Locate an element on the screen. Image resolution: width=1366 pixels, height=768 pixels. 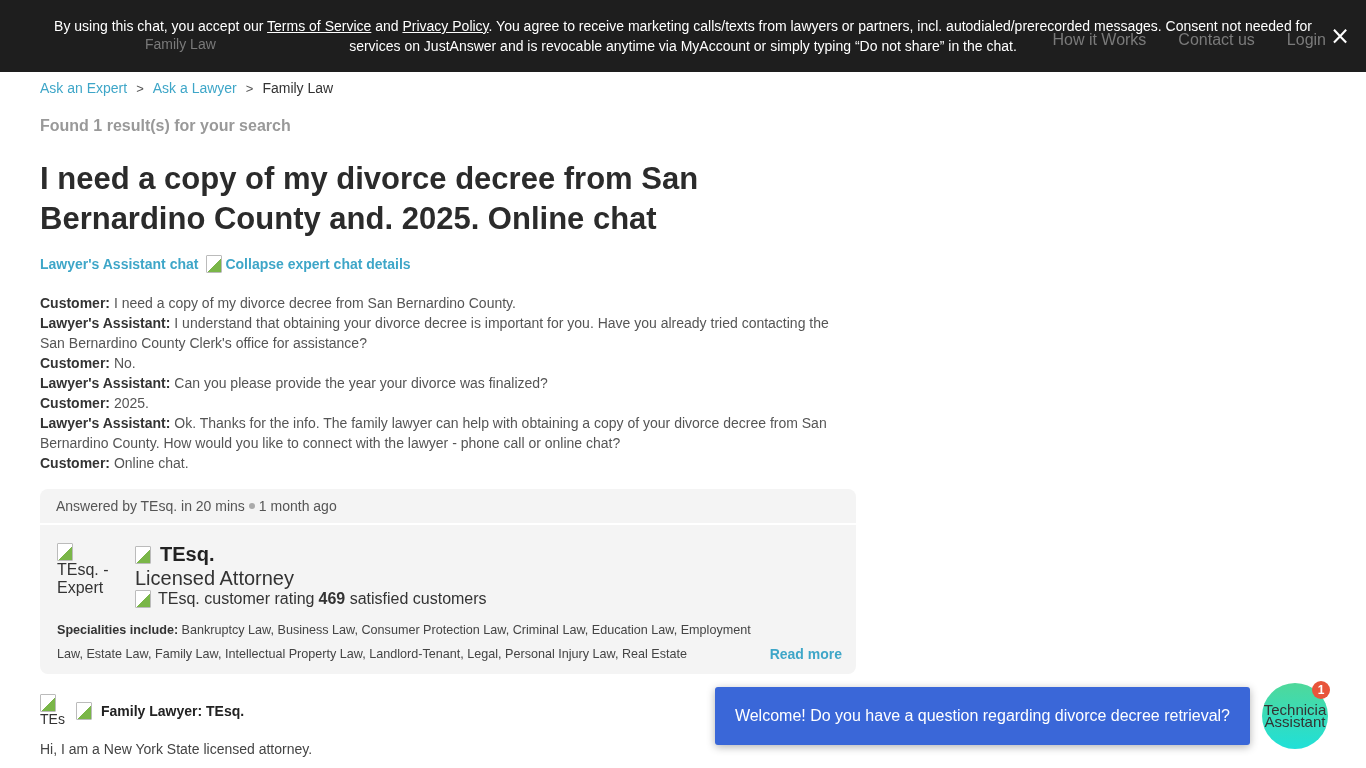
consent-text: services on JustAnswer and is revocable anytime via MyAccount or simply typing “Do not share” in the chat. is located at coordinates (683, 46).